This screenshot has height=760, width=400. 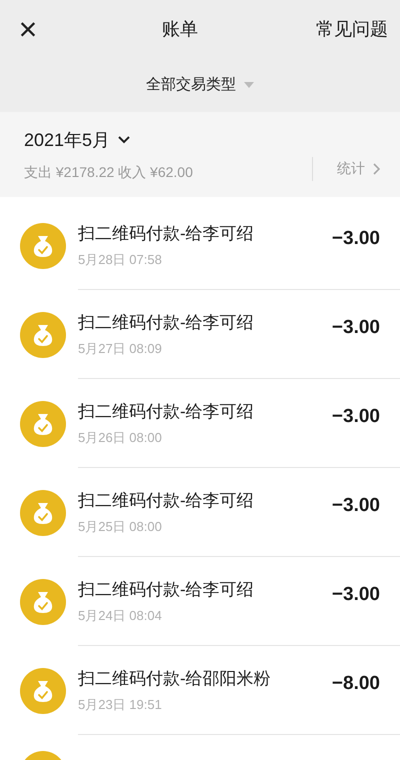 What do you see at coordinates (120, 527) in the screenshot?
I see `transaction-time: 5月25日 08:00` at bounding box center [120, 527].